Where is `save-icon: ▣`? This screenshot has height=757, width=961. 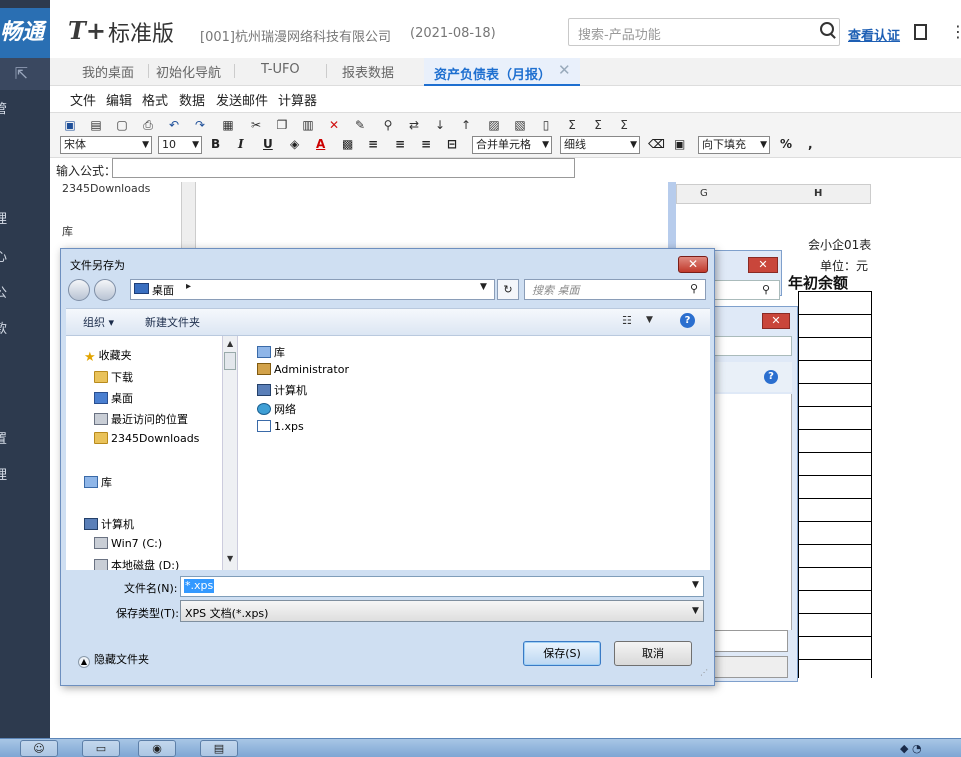 save-icon: ▣ is located at coordinates (70, 125).